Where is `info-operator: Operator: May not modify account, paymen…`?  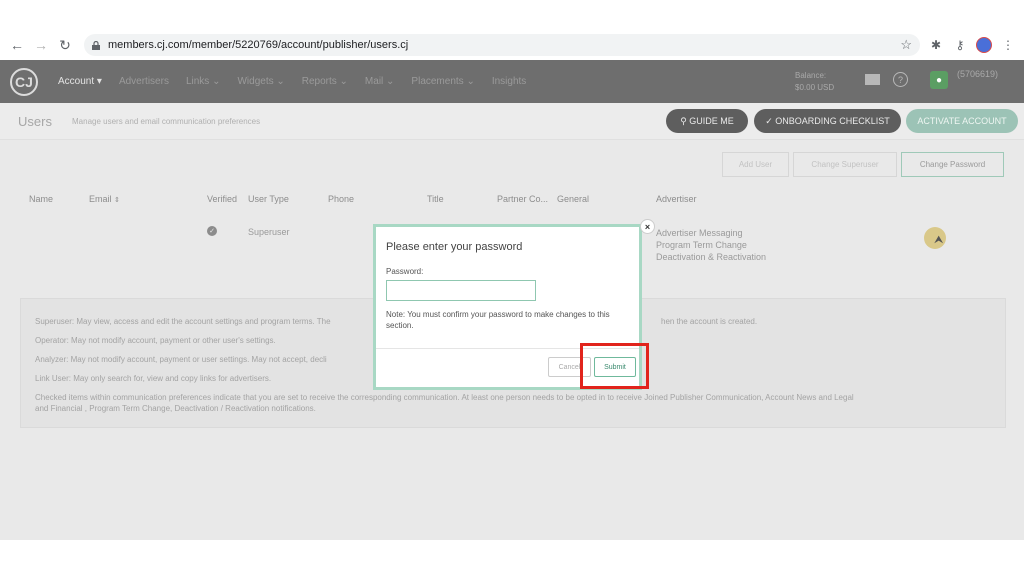
info-operator: Operator: May not modify account, paymen… is located at coordinates (155, 340).